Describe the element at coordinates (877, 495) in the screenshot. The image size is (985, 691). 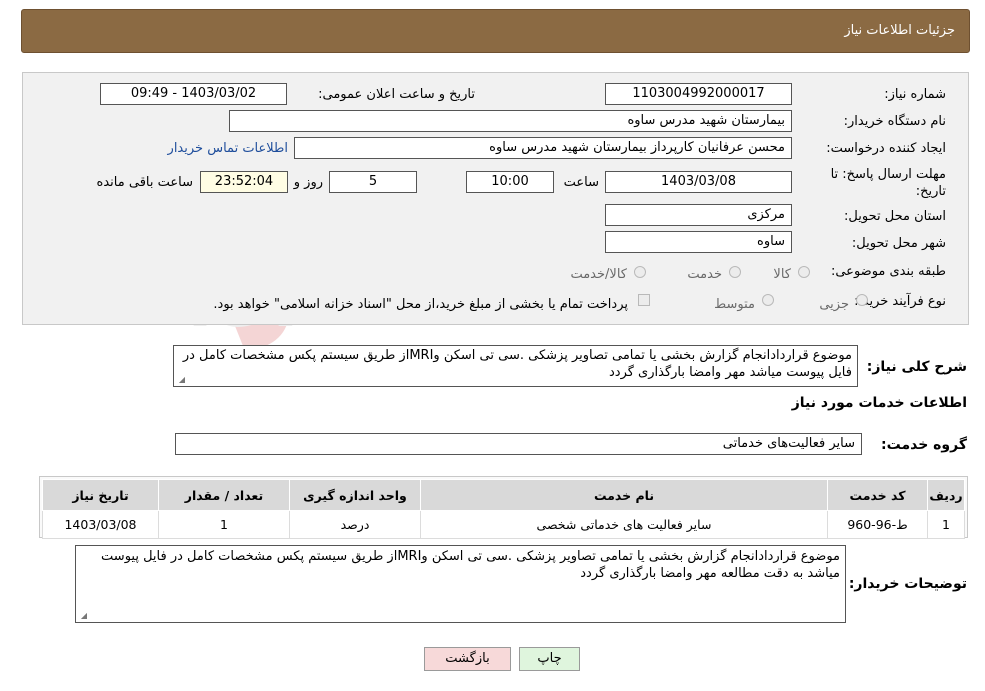
I see `col-code-header: کد خدمت` at that location.